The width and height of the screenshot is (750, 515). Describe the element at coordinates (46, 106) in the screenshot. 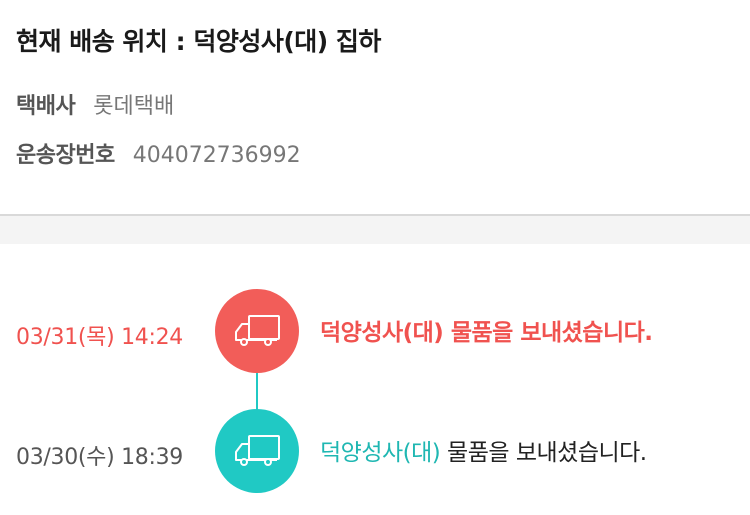

I see `courier-label: 택배사` at that location.